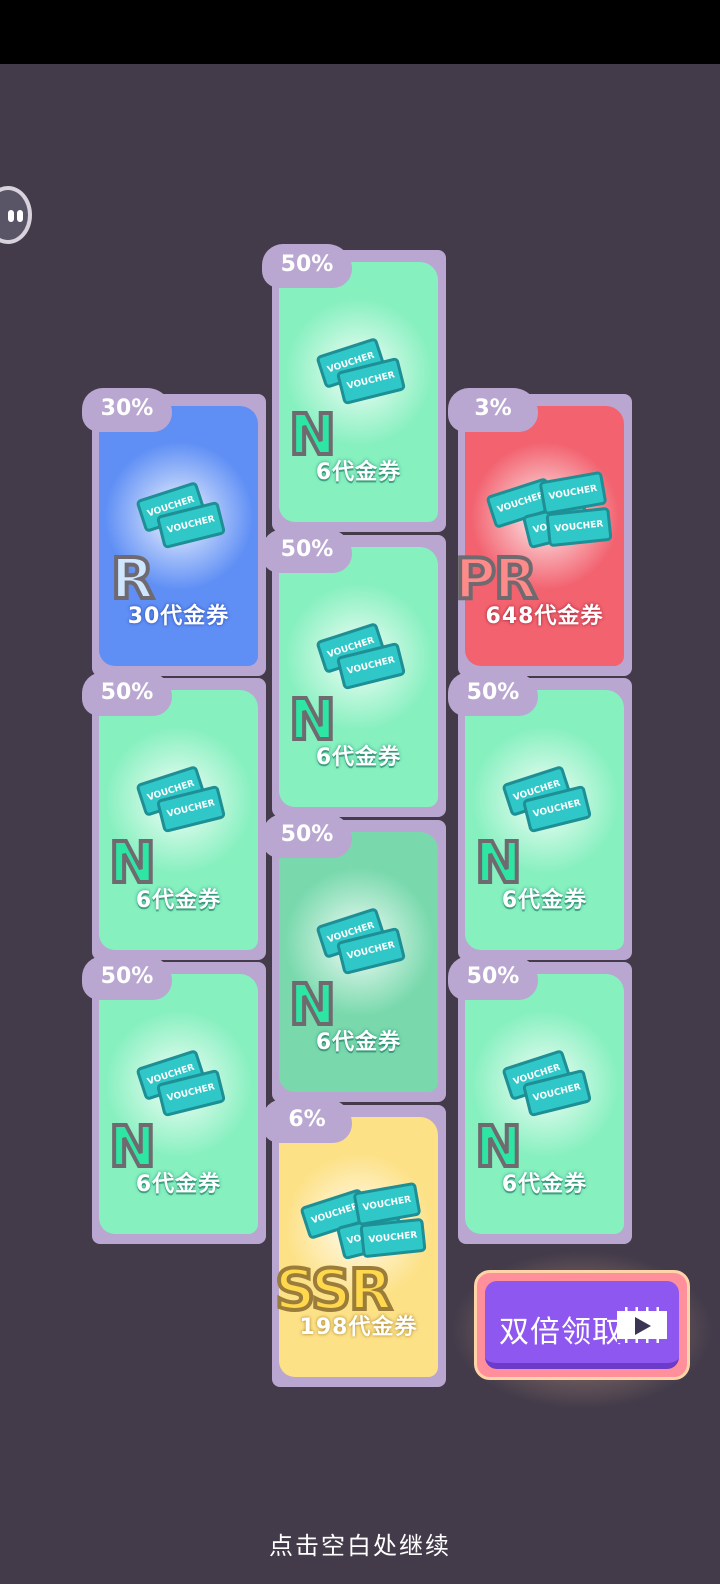 This screenshot has height=1584, width=720. What do you see at coordinates (538, 536) in the screenshot?
I see `card-face: VOUCHERVOUCHERVOUCHERVOUCHERPR648代金券` at bounding box center [538, 536].